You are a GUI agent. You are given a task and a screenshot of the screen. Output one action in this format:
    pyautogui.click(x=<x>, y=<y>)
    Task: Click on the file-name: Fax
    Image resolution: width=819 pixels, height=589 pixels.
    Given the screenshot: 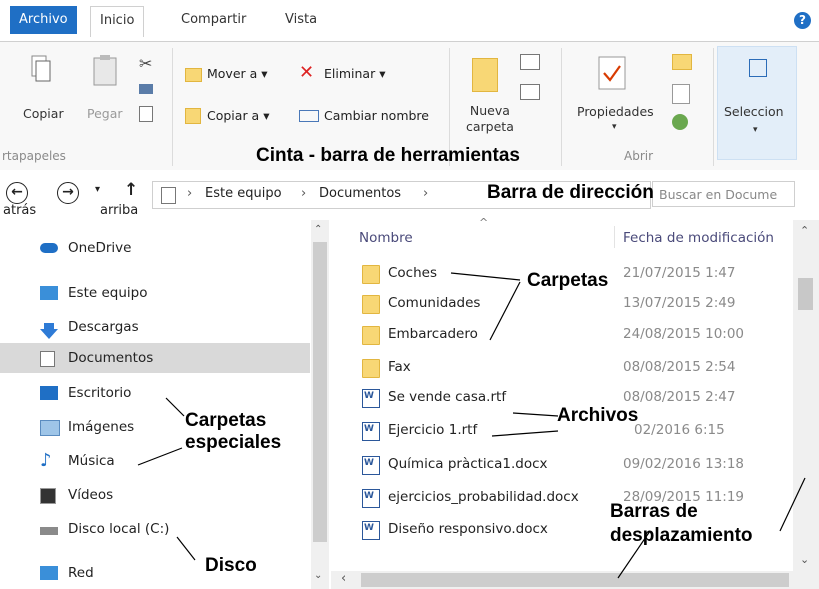 What is the action you would take?
    pyautogui.click(x=399, y=367)
    